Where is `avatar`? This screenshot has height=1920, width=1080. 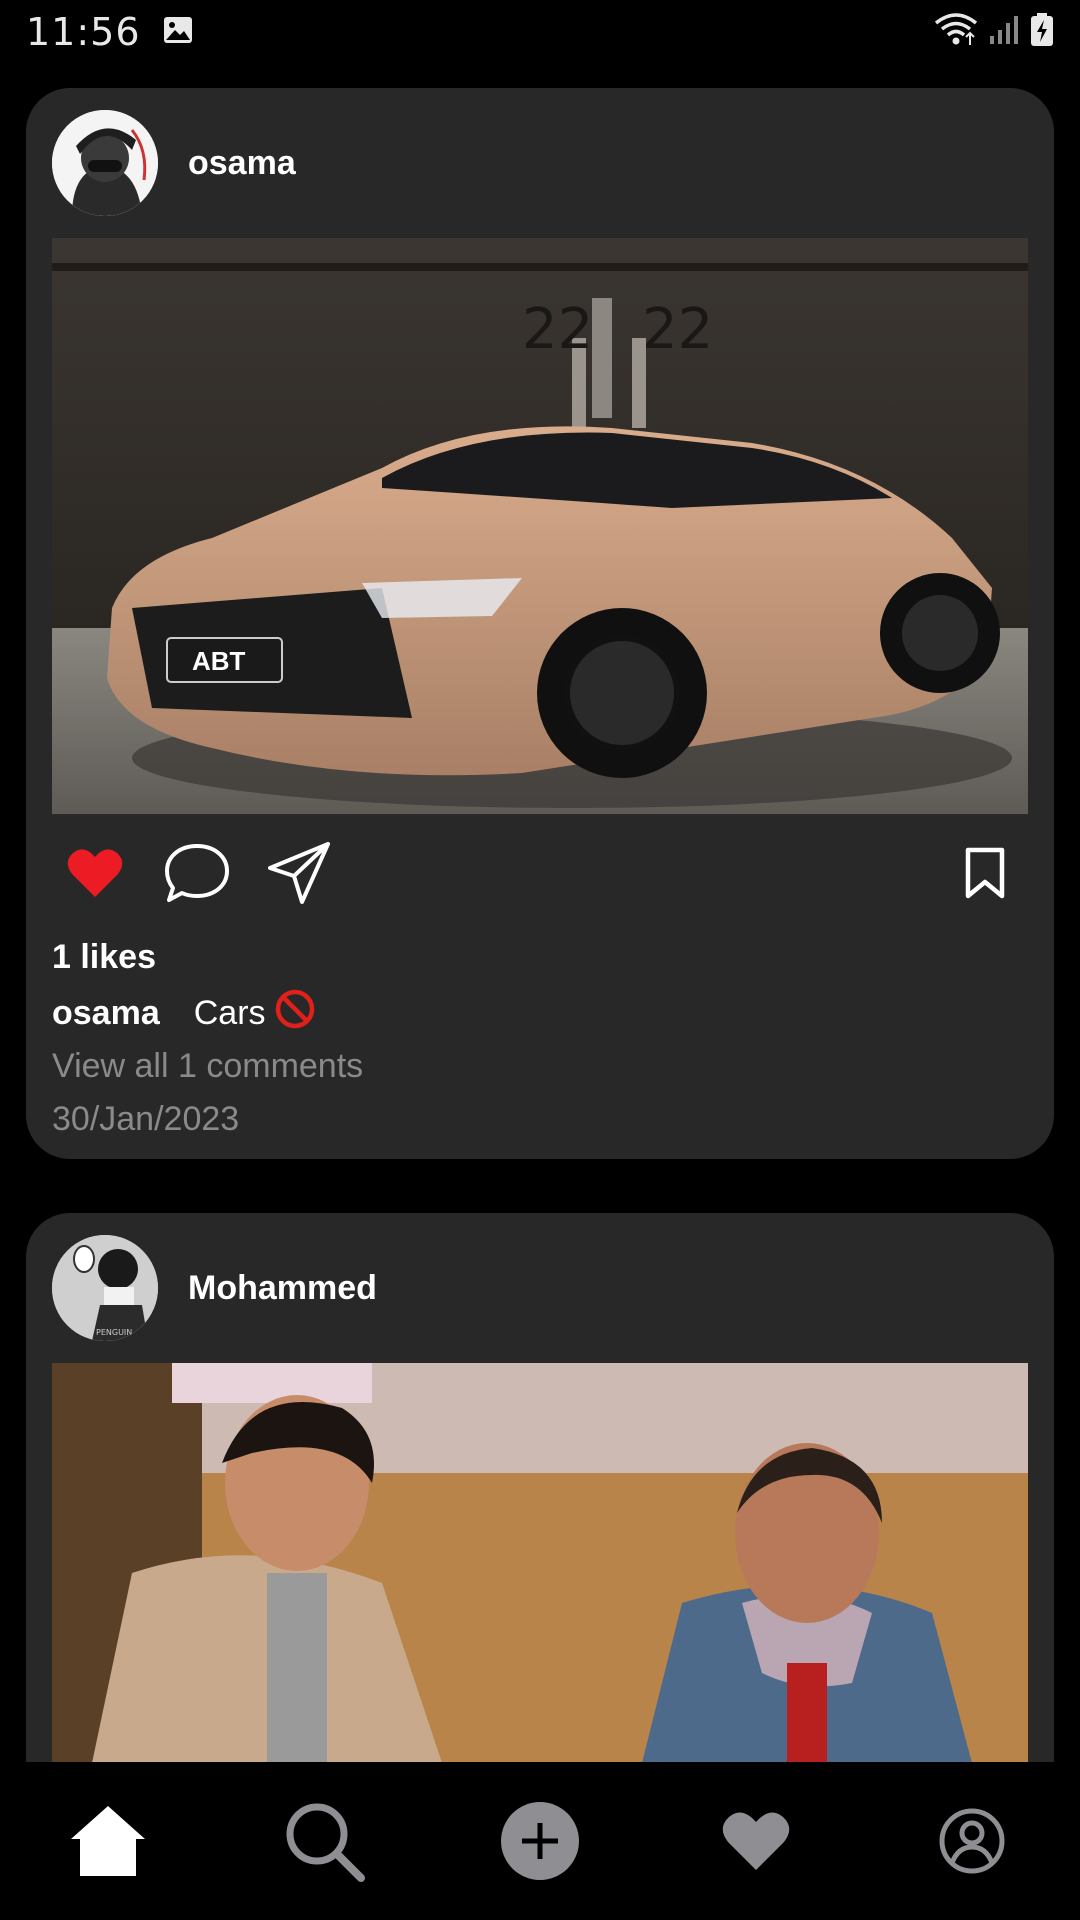 avatar is located at coordinates (105, 163).